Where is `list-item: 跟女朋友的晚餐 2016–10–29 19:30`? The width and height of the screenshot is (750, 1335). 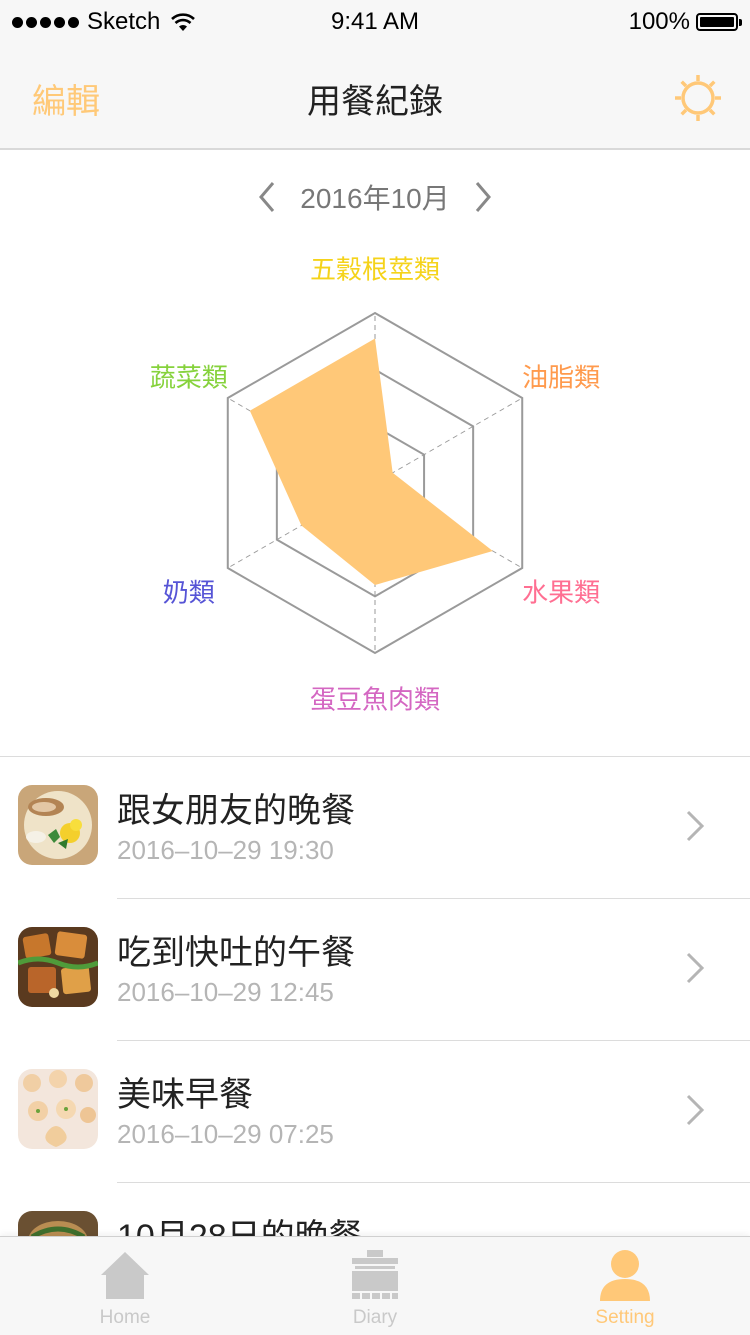 list-item: 跟女朋友的晚餐 2016–10–29 19:30 is located at coordinates (375, 828).